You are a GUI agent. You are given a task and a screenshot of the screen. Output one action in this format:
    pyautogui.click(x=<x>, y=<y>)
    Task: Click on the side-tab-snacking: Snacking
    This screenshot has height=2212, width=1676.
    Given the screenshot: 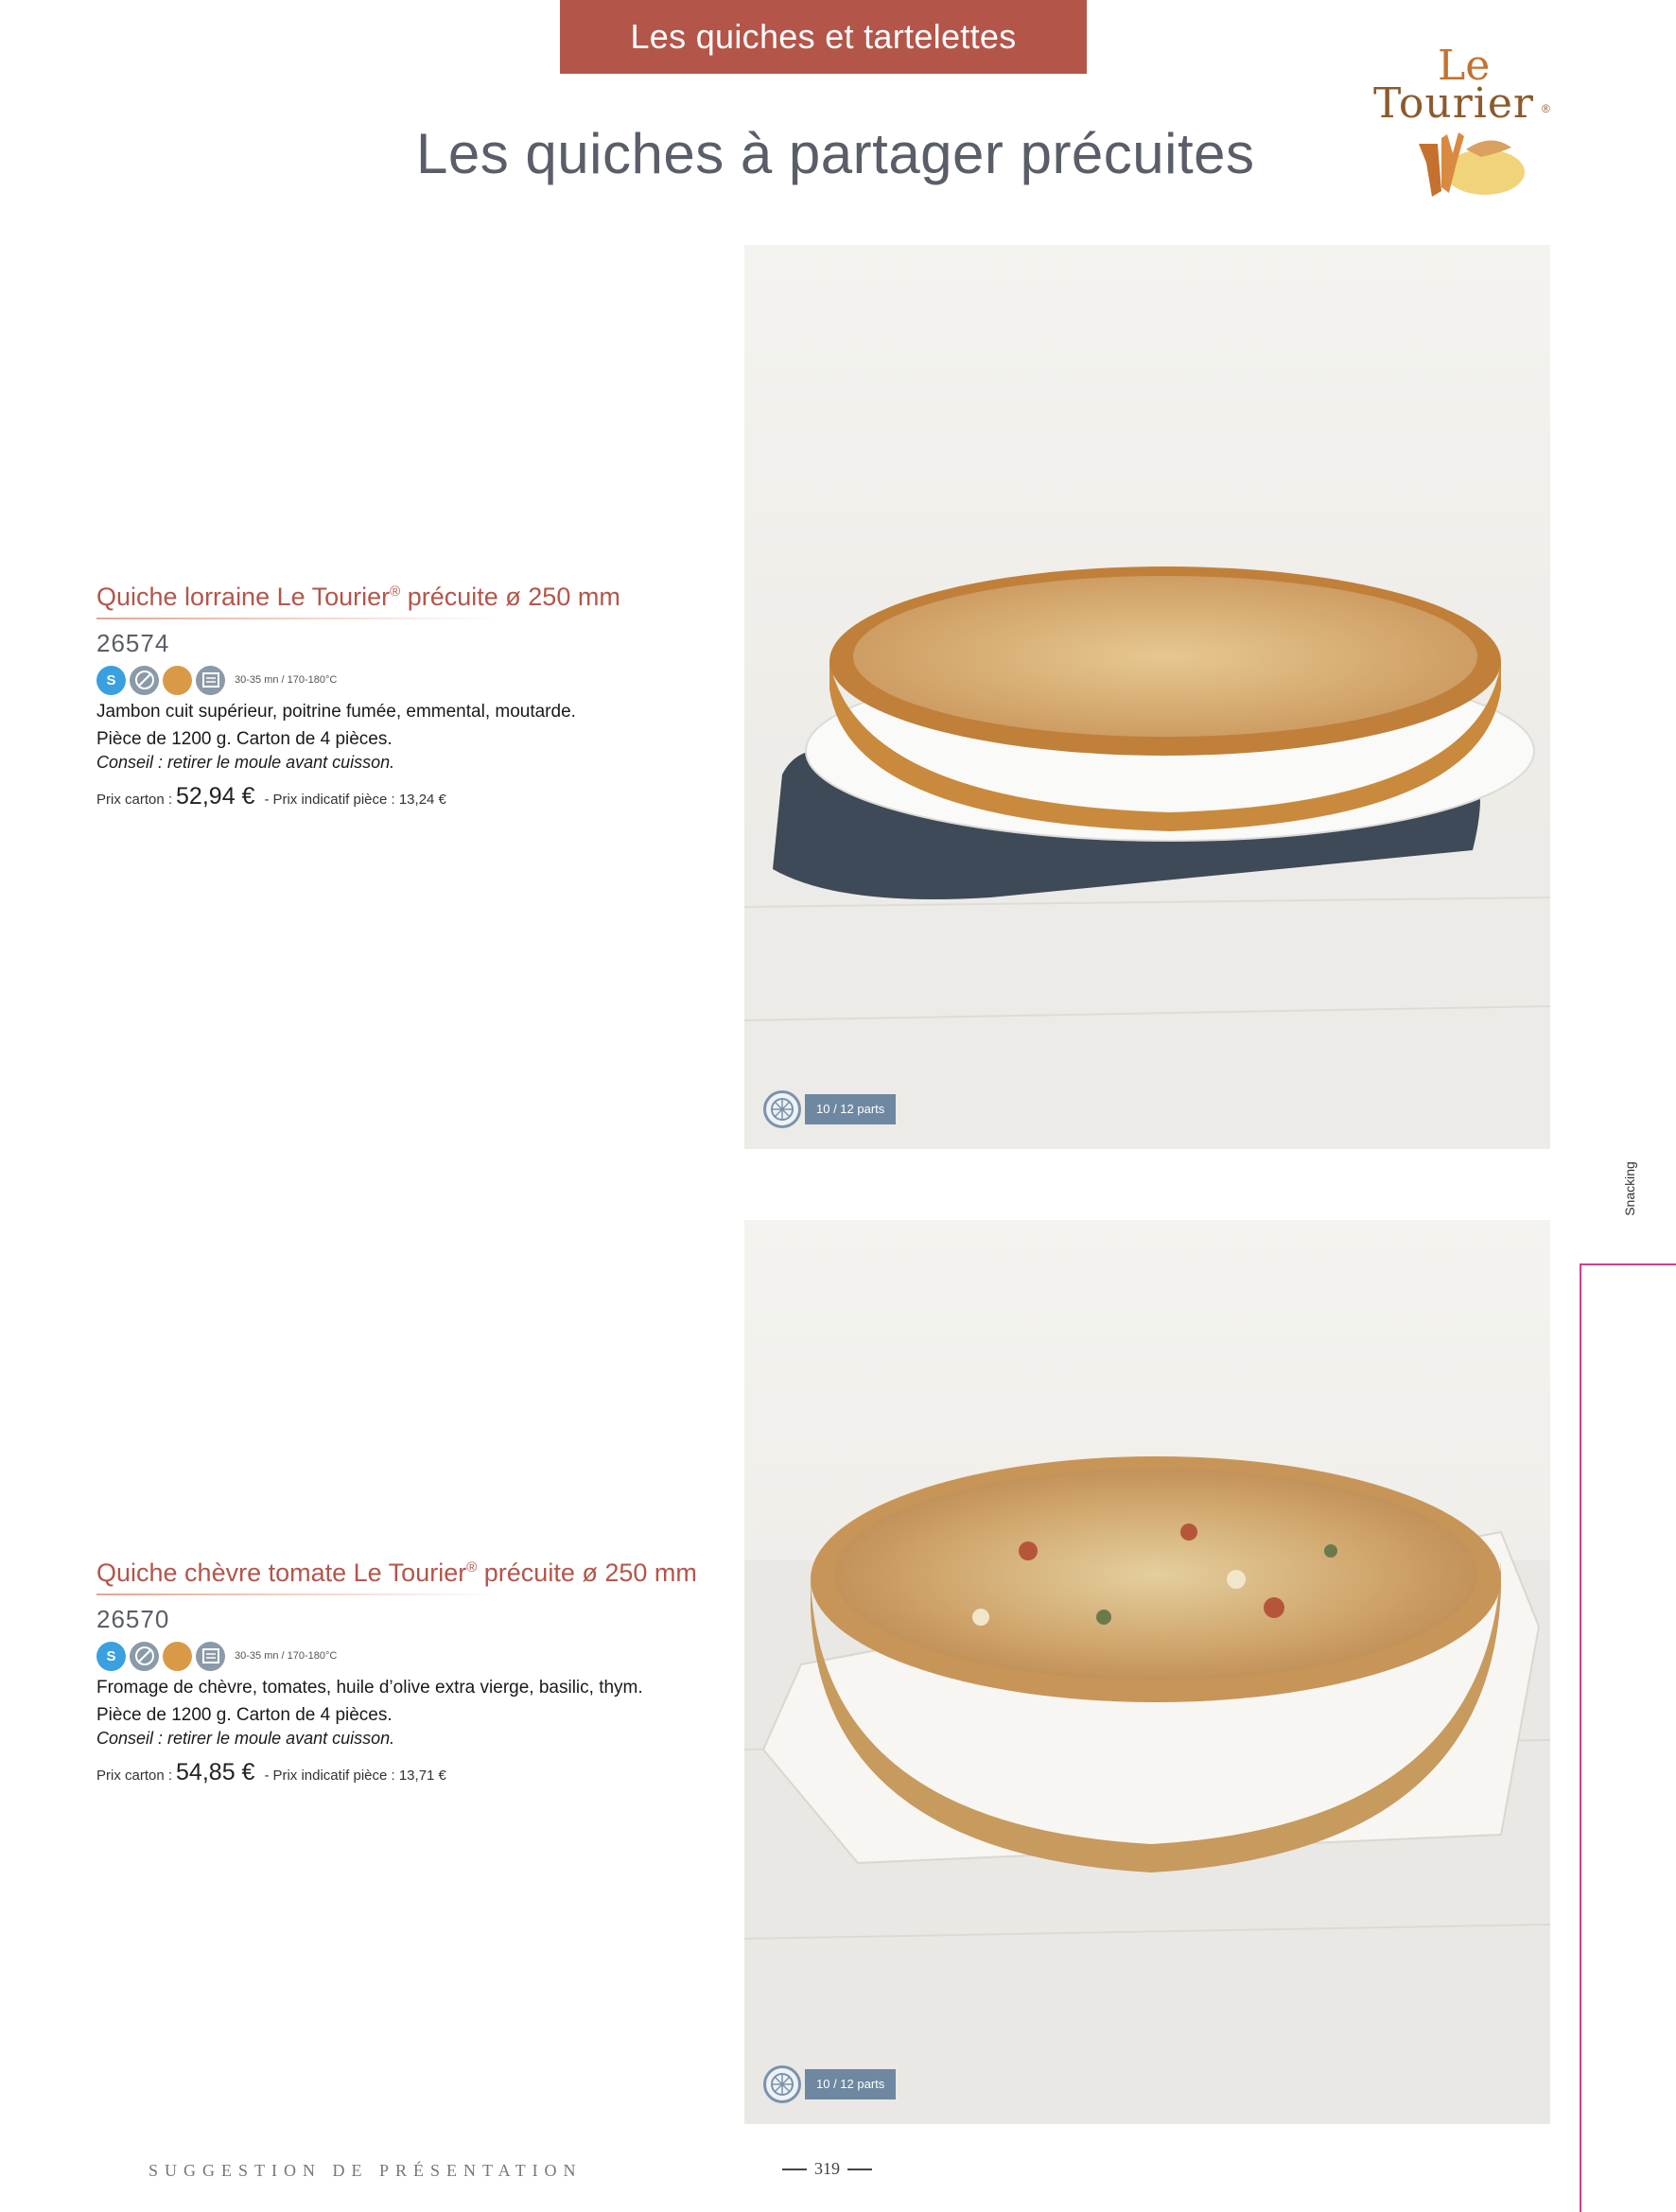 What is the action you would take?
    pyautogui.click(x=1630, y=1189)
    